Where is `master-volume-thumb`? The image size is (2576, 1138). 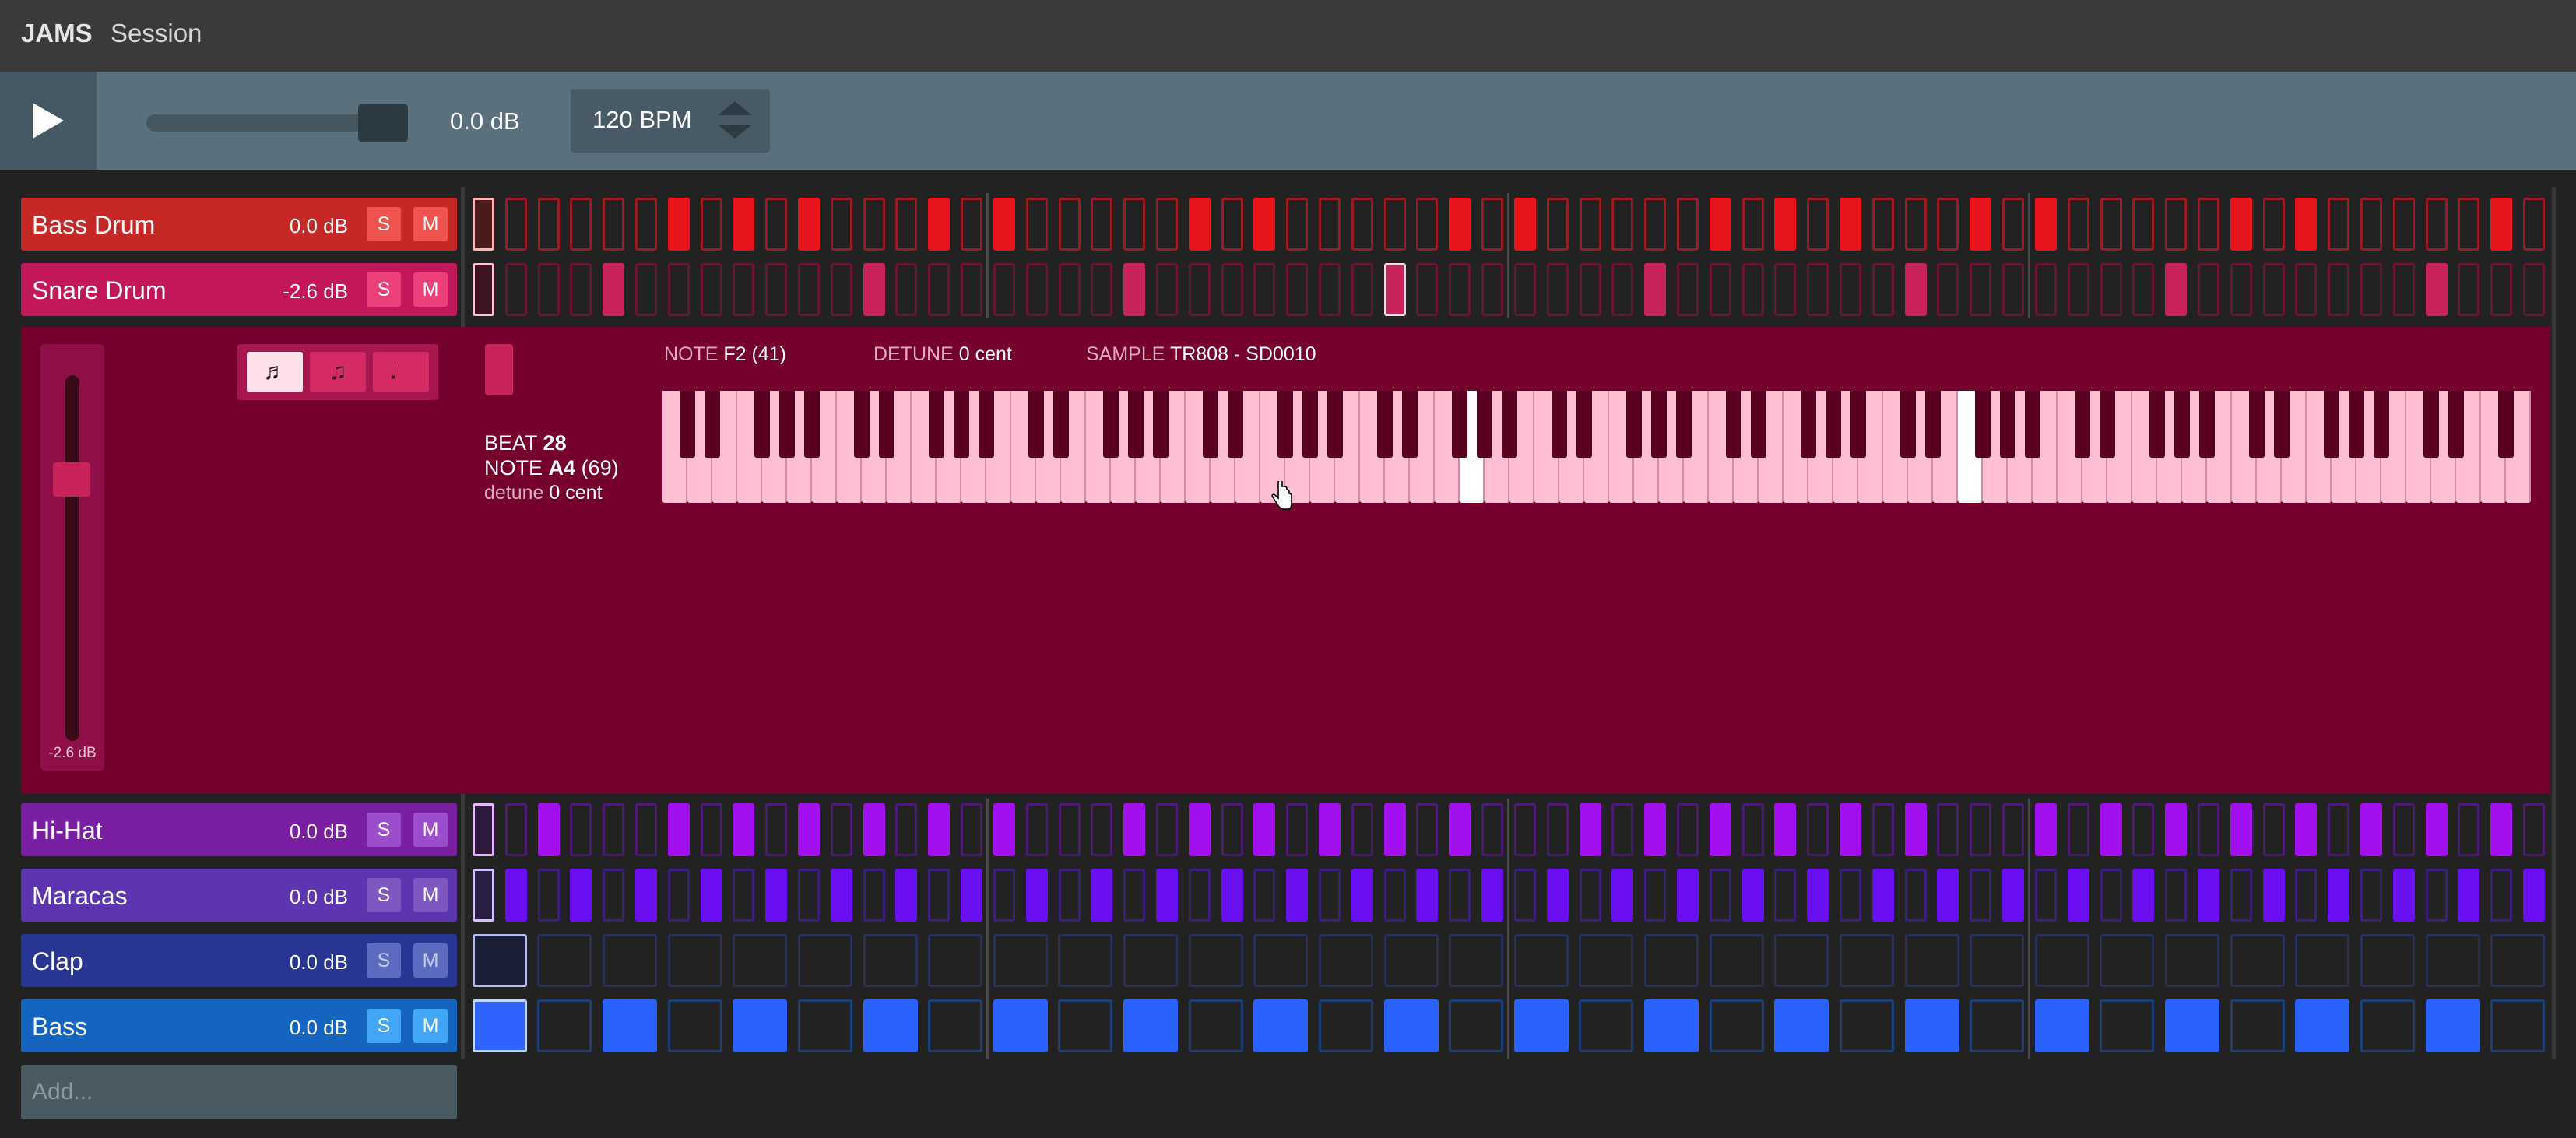
master-volume-thumb is located at coordinates (383, 123).